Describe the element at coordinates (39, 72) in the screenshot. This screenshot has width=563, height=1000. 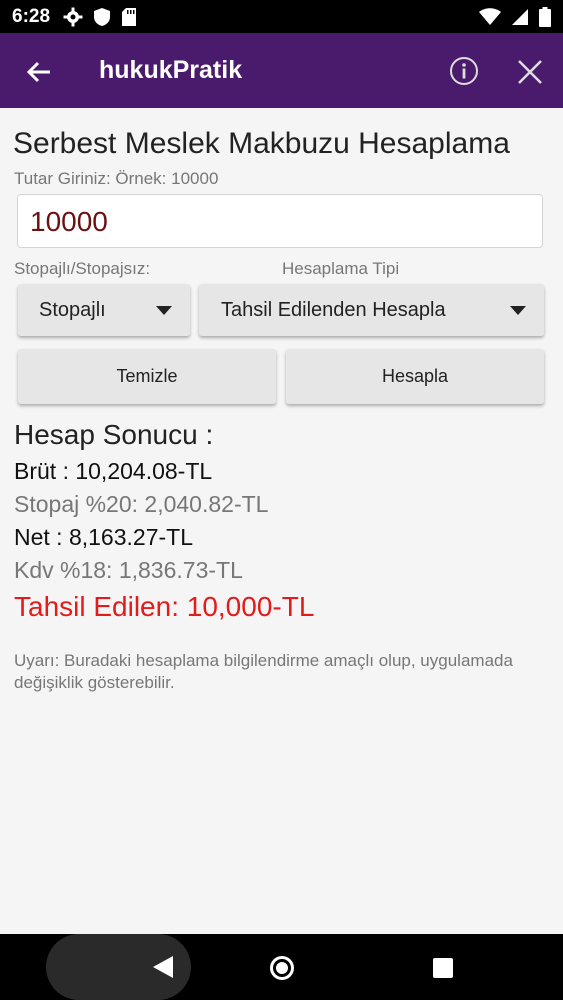
I see `back-arrow-icon` at that location.